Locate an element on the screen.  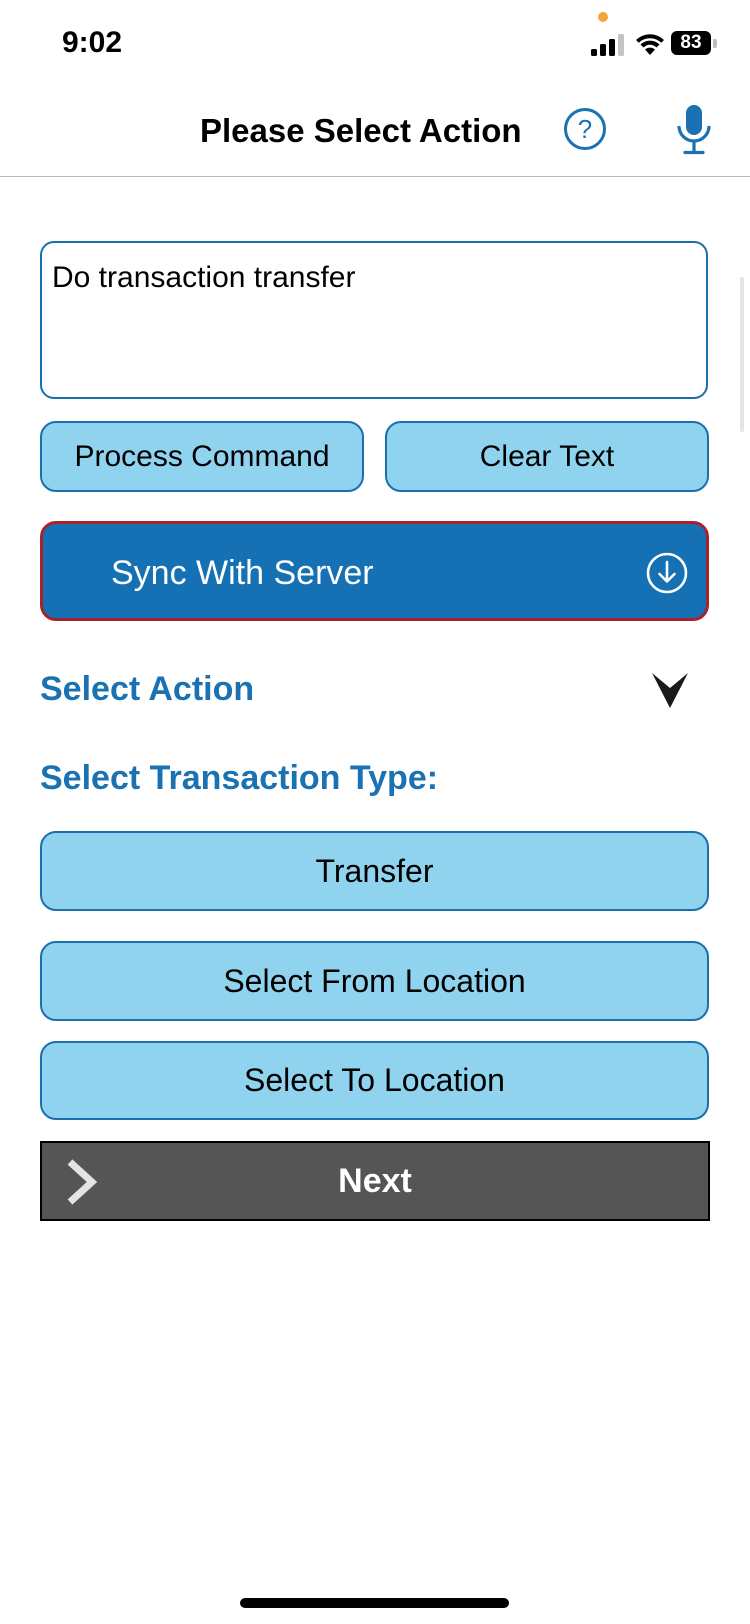
next-button-label: Next is located at coordinates (375, 1180).